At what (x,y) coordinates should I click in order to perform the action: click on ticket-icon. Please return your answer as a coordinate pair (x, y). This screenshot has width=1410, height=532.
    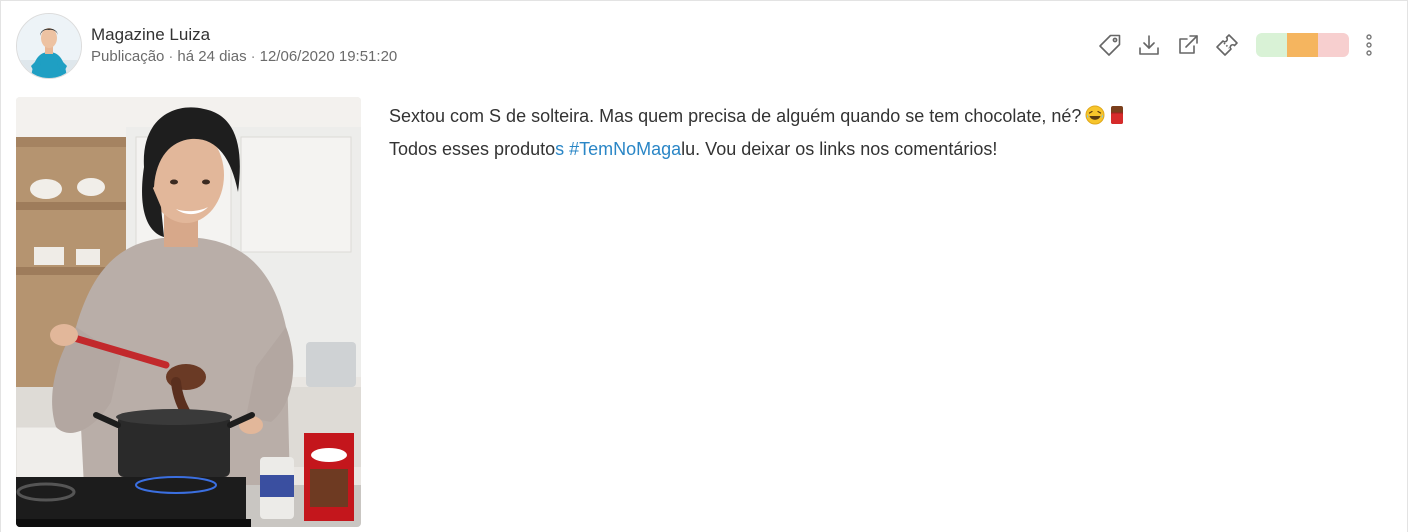
    Looking at the image, I should click on (1227, 45).